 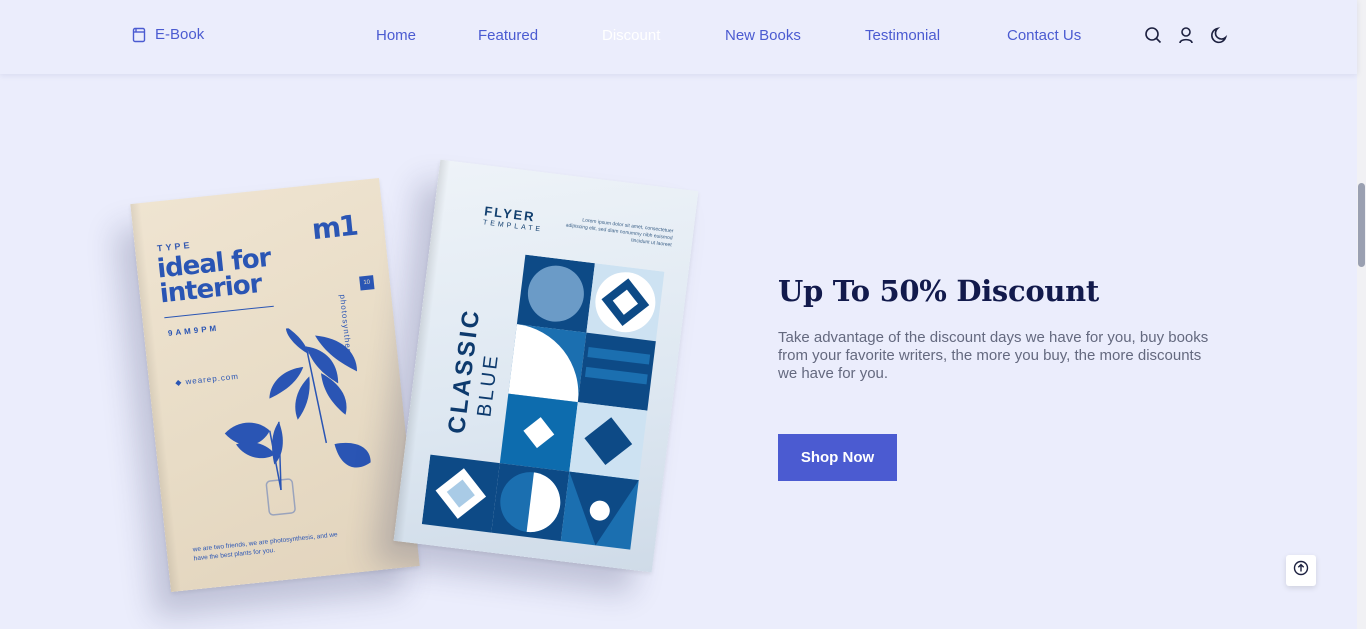 I want to click on shop-now-button: Shop Now, so click(x=837, y=457).